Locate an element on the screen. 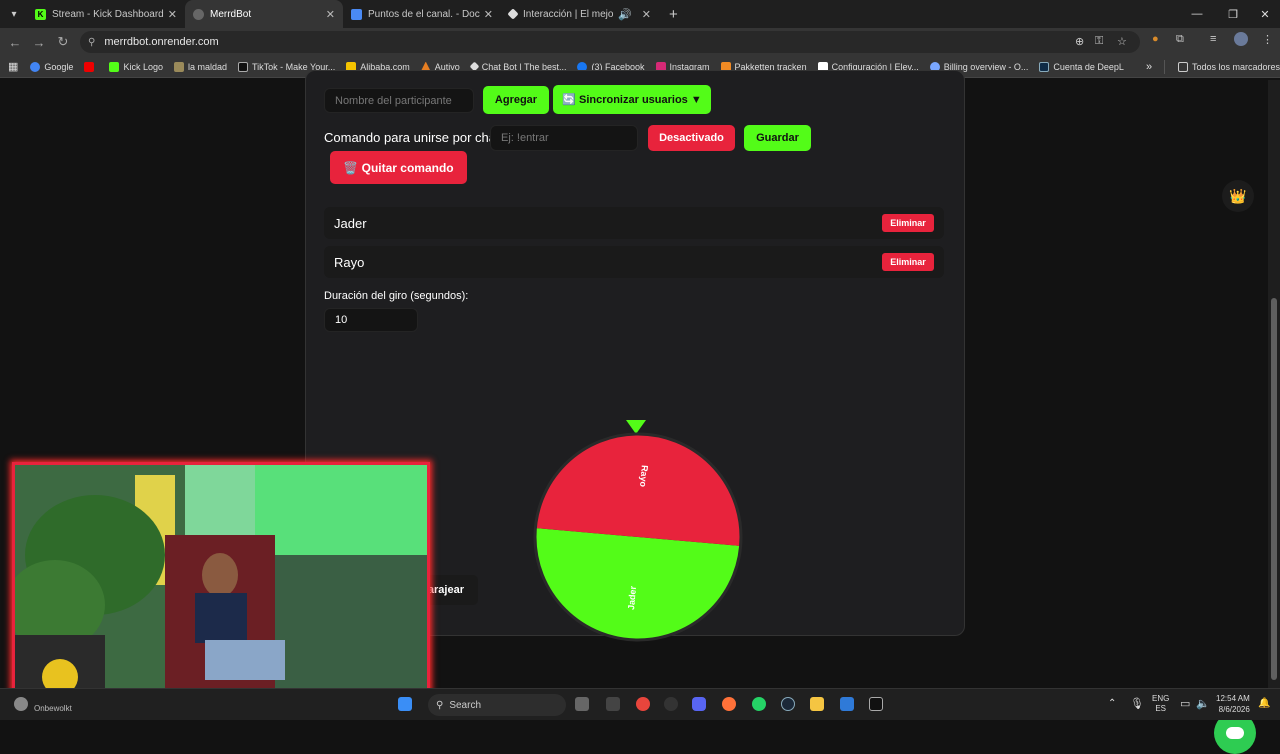 This screenshot has width=1280, height=754. add-participant-button: Agregar is located at coordinates (516, 100).